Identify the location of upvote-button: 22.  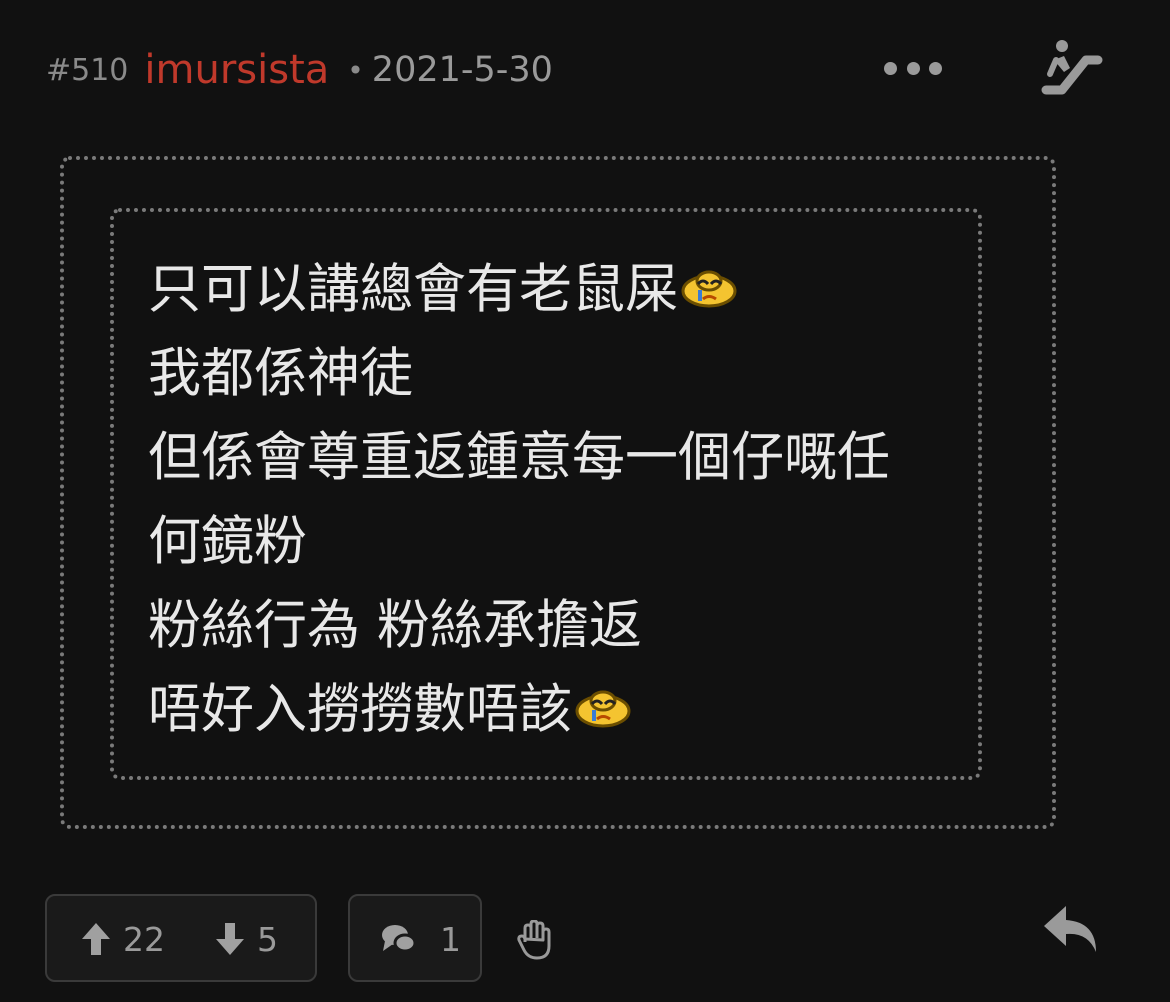
(123, 939).